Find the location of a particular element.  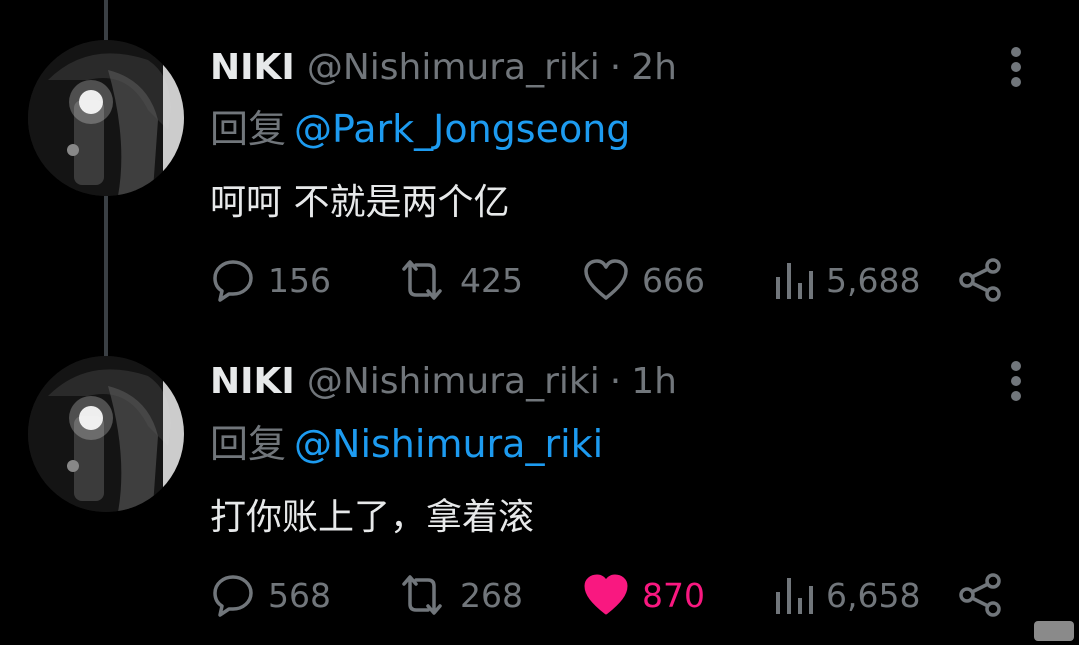

retweet-button: 425 is located at coordinates (459, 280).